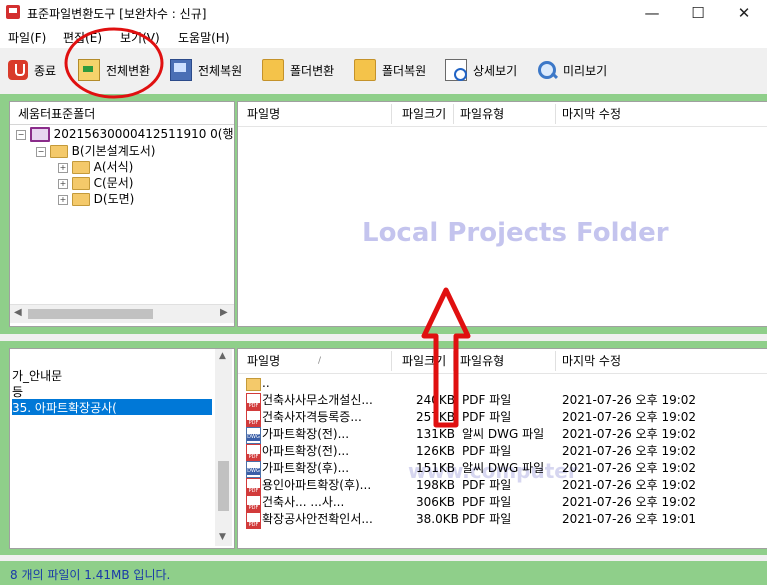 This screenshot has height=585, width=767. I want to click on status-bar: 8 개의 파일이 1.41MB 입니다., so click(383, 573).